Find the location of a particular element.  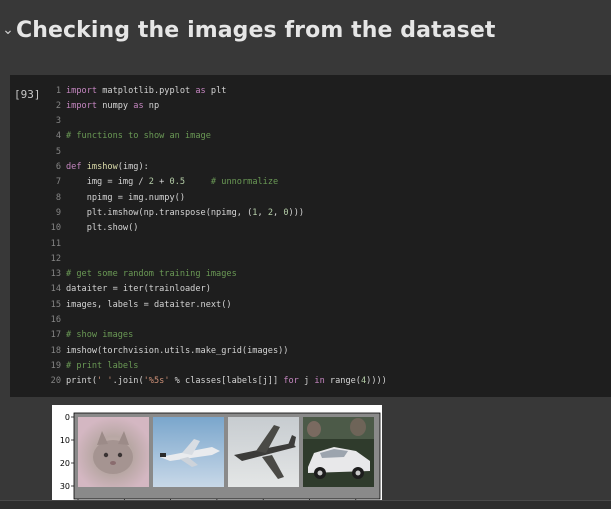

section-title: Checking the images from the dataset is located at coordinates (256, 30).